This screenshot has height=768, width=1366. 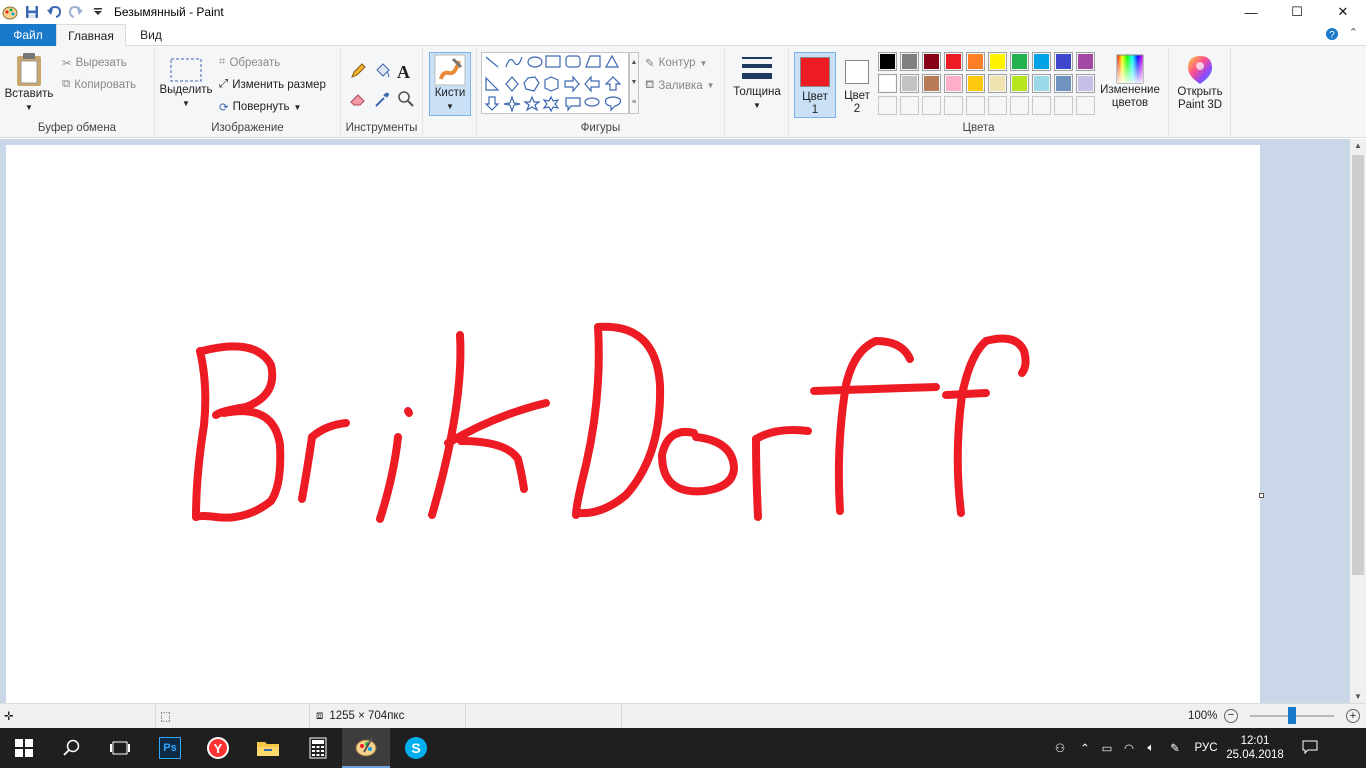 What do you see at coordinates (1085, 748) in the screenshot?
I see `show-hidden-icons-icon: ⌃` at bounding box center [1085, 748].